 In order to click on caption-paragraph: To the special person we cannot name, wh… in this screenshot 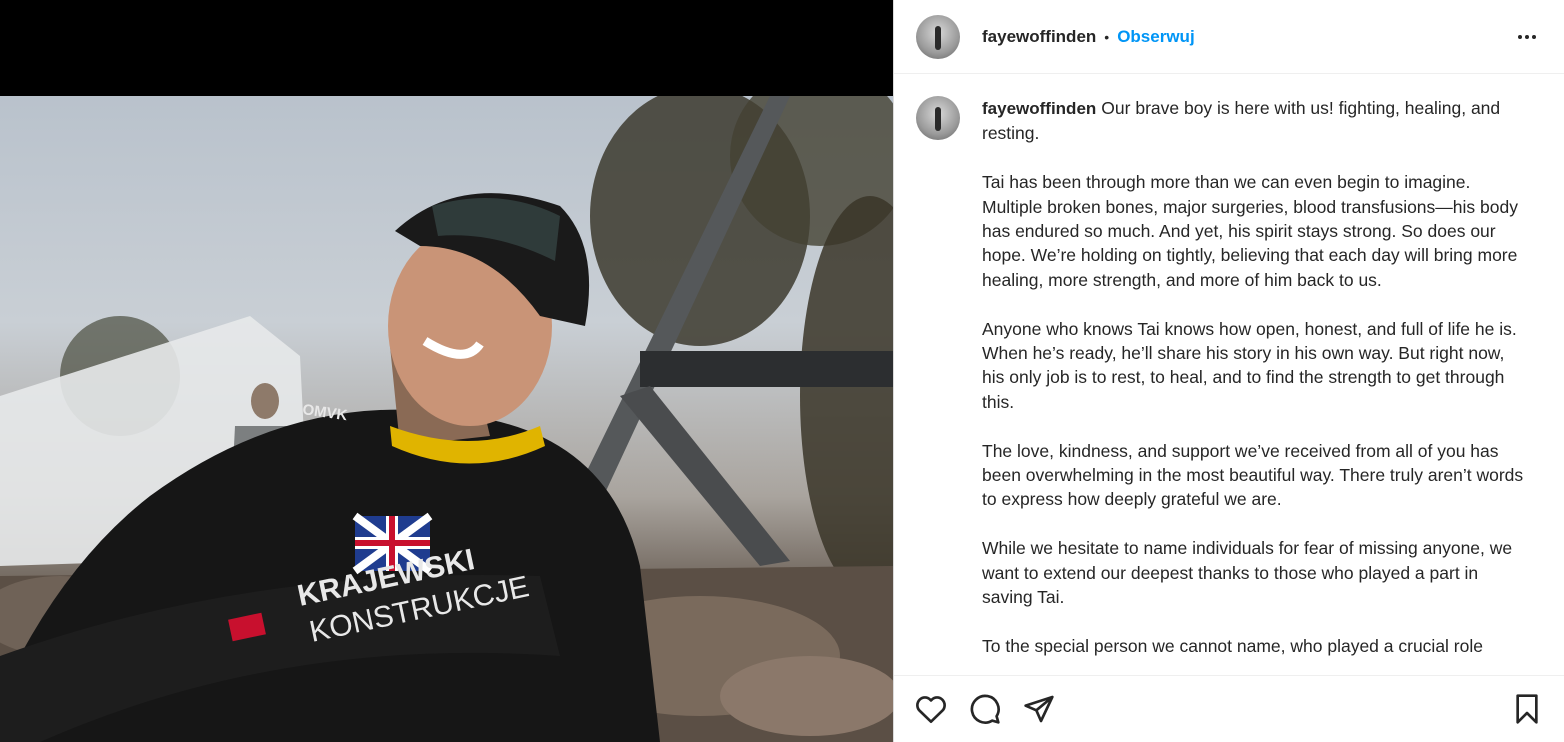, I will do `click(1232, 645)`.